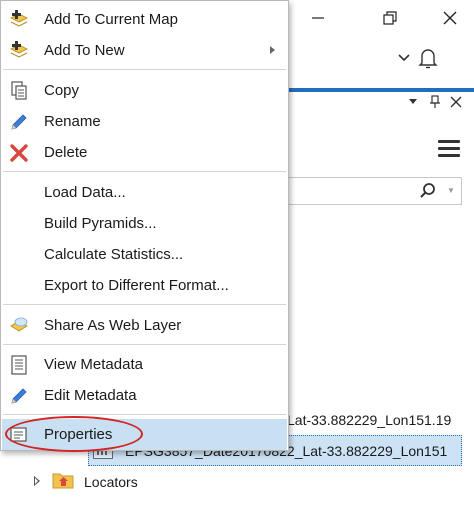 This screenshot has width=474, height=506. What do you see at coordinates (144, 121) in the screenshot?
I see `menu-item-rename: Rename` at bounding box center [144, 121].